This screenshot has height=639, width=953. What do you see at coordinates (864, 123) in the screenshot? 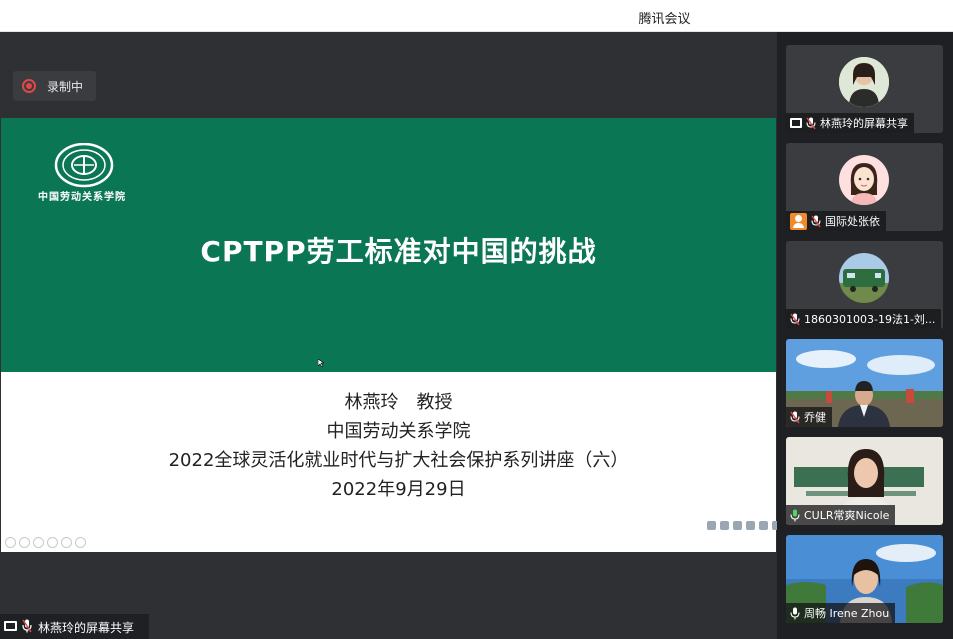
I see `participant-name: 林燕玲的屏幕共享` at bounding box center [864, 123].